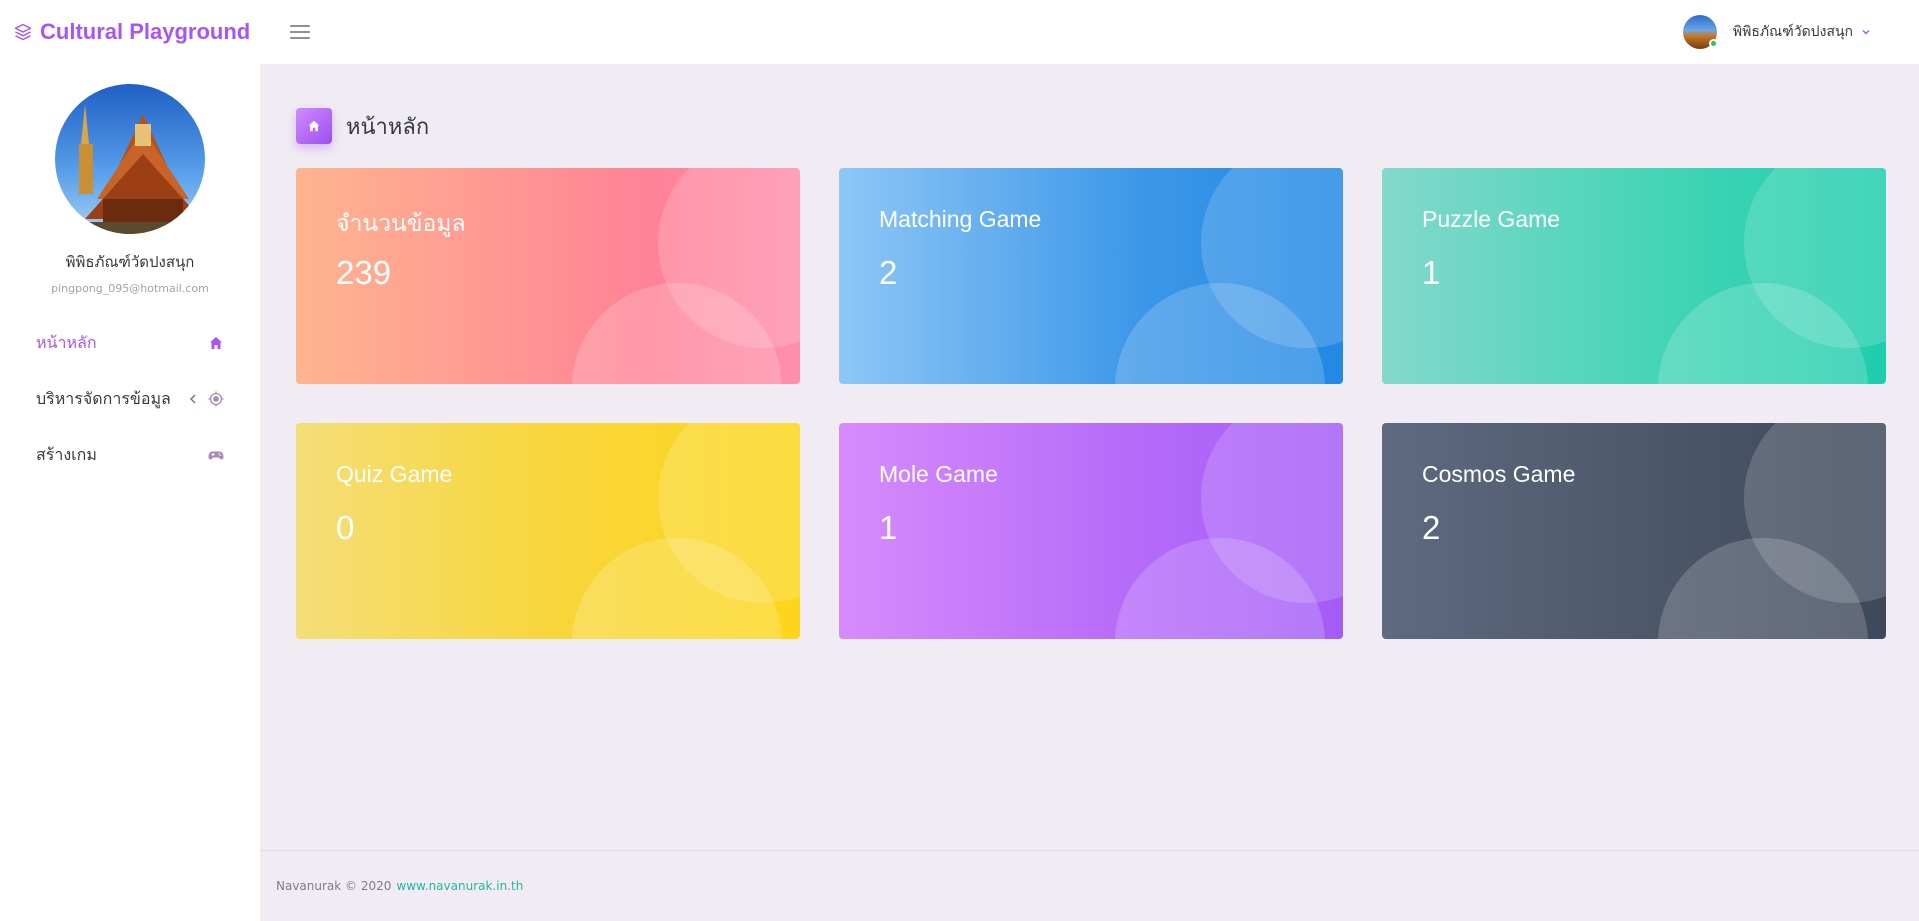 The width and height of the screenshot is (1919, 921). What do you see at coordinates (364, 272) in the screenshot?
I see `card-value: 239` at bounding box center [364, 272].